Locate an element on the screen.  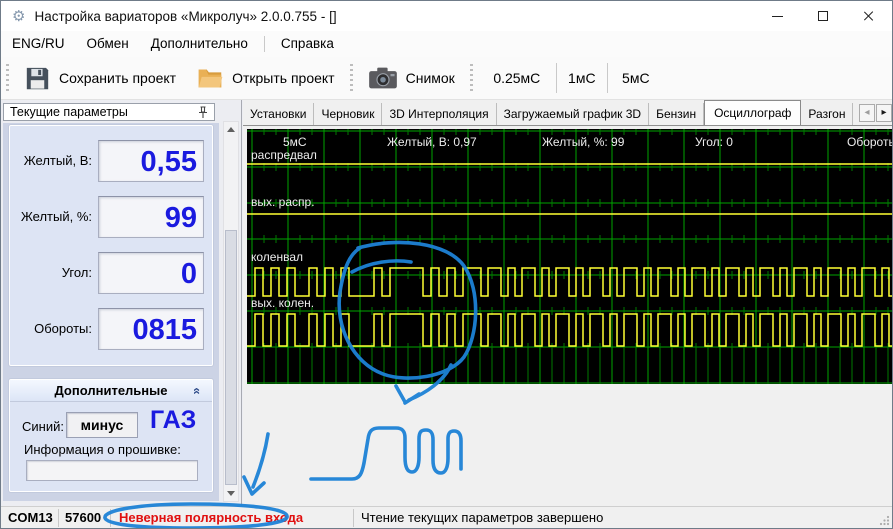
scrollbar-down-button is located at coordinates (231, 493).